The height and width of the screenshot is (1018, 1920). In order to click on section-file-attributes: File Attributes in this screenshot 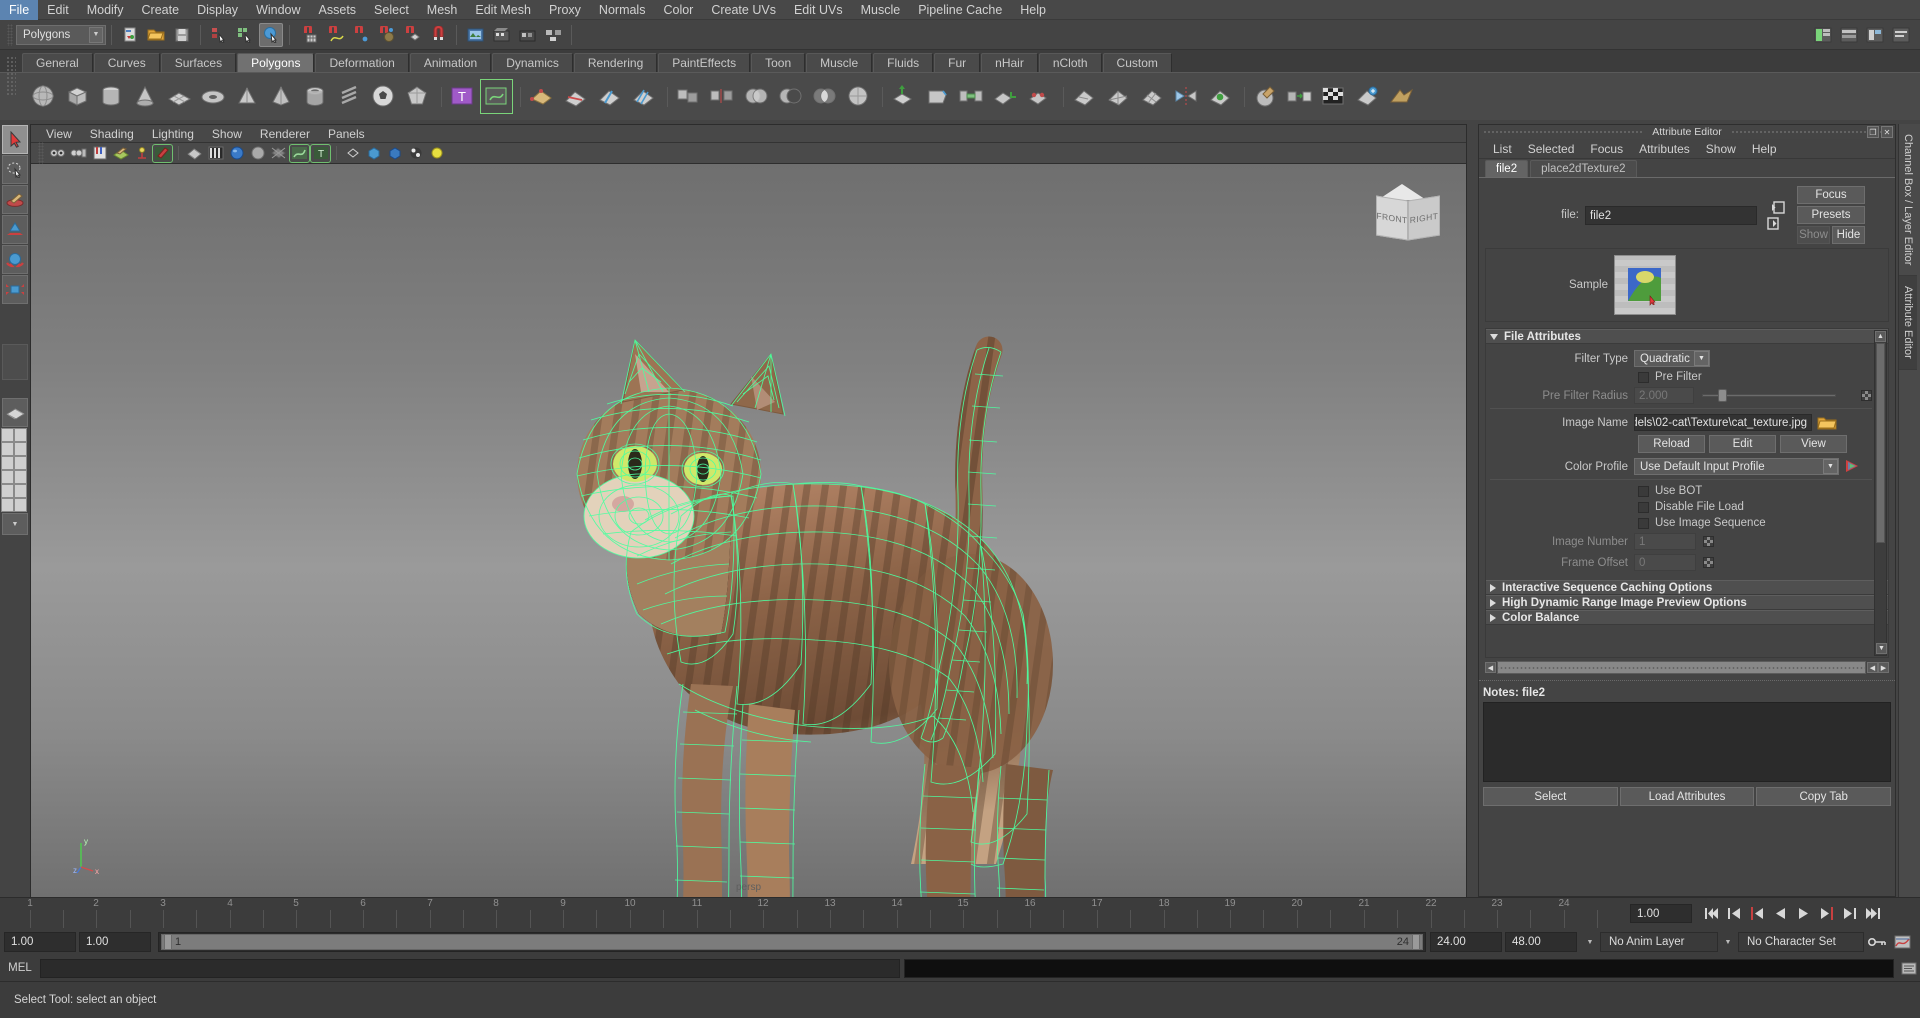, I will do `click(1687, 336)`.